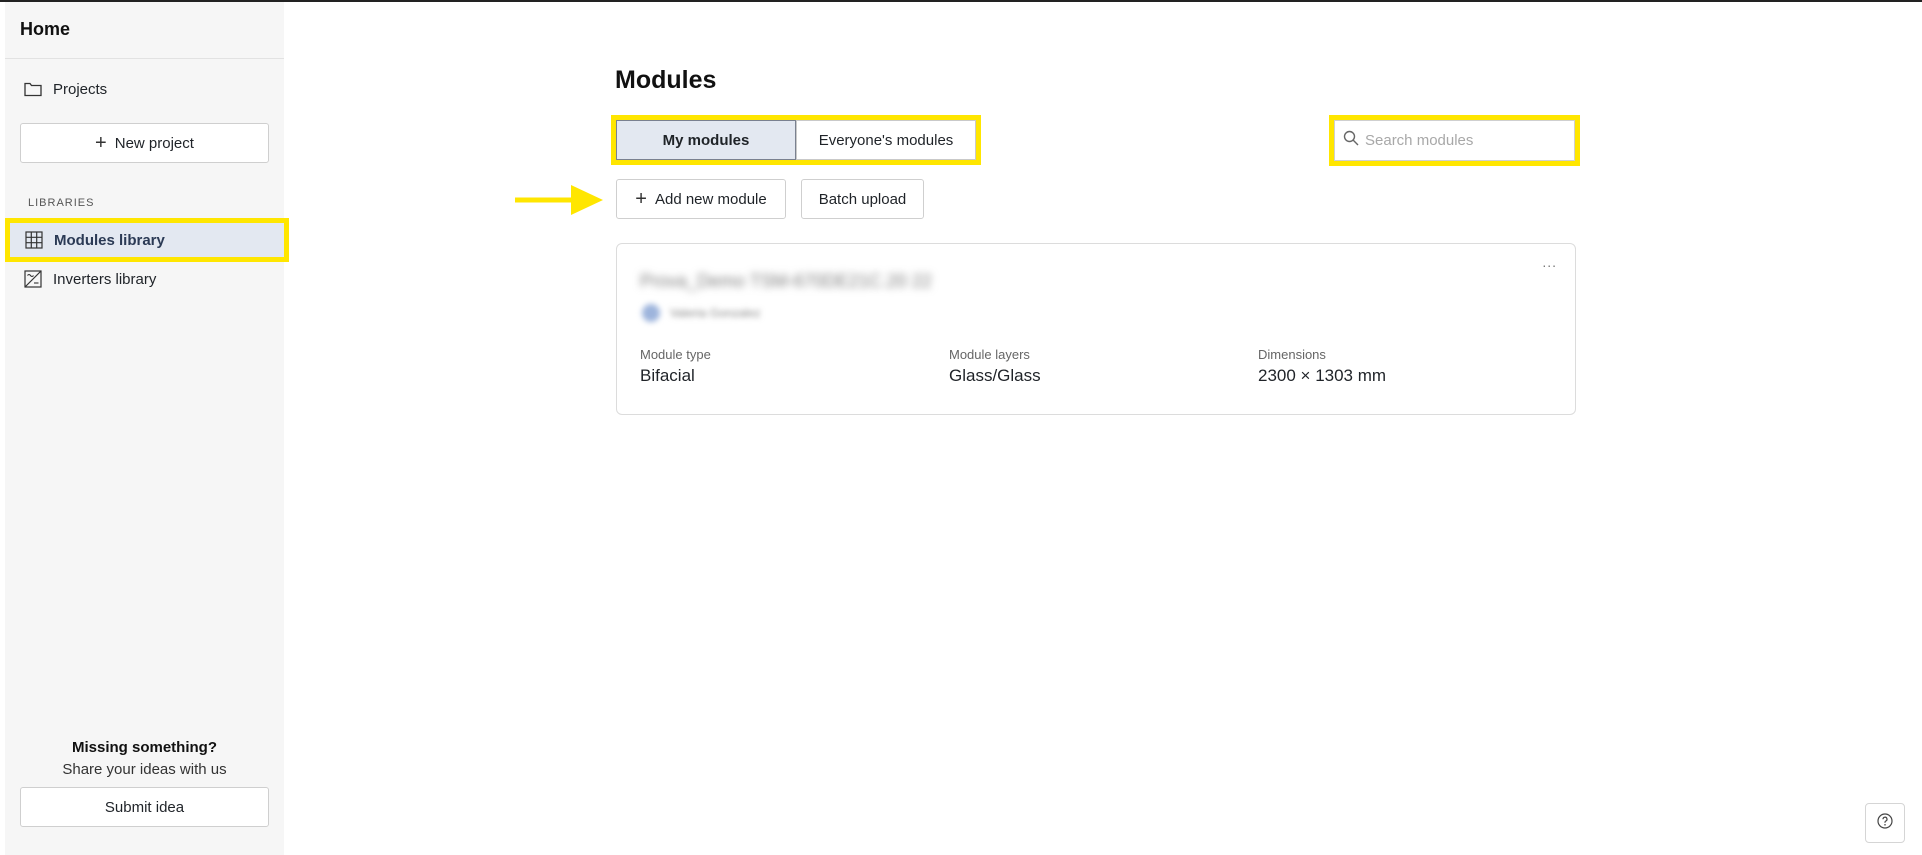 This screenshot has height=855, width=1922. I want to click on sidebar-item-label: Inverters library, so click(105, 279).